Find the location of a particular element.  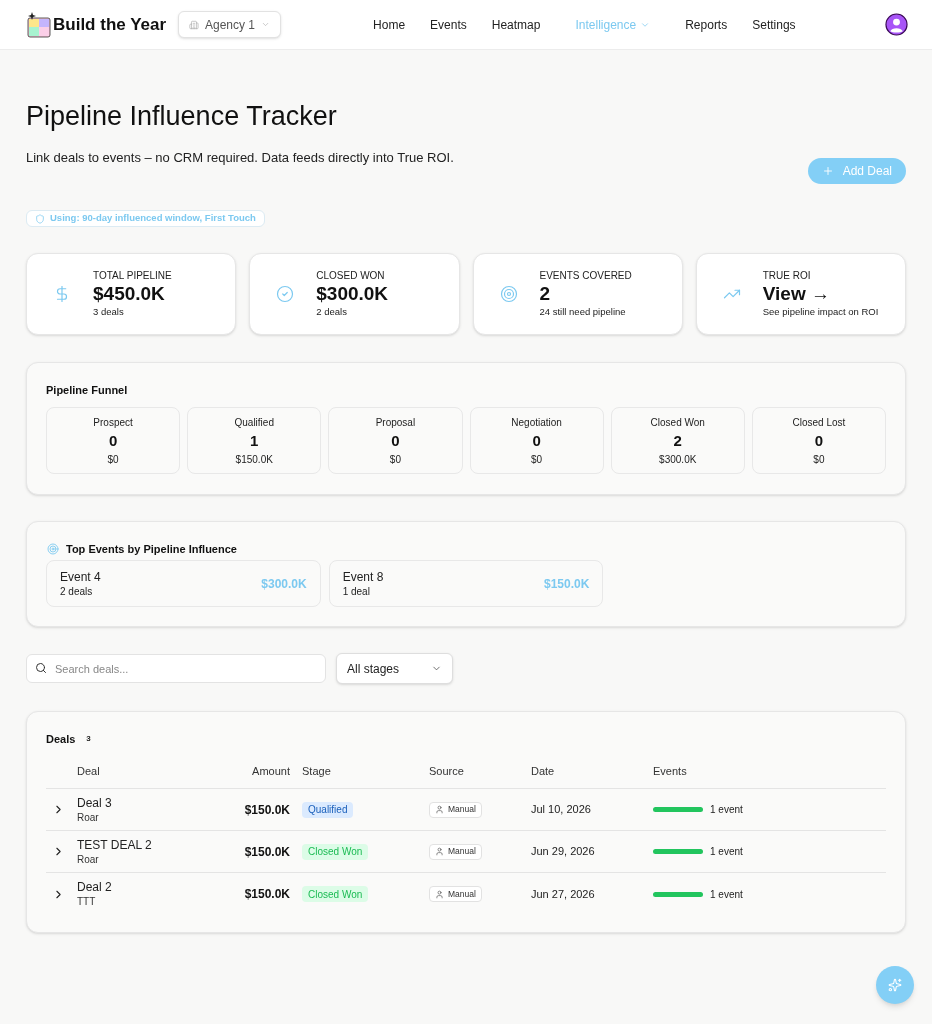

settings-badge-text: Using: 90-day influenced window, First Touch is located at coordinates (153, 218).